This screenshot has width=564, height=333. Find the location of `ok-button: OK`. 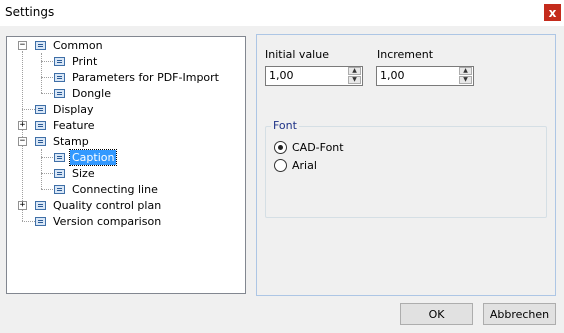

ok-button: OK is located at coordinates (436, 314).